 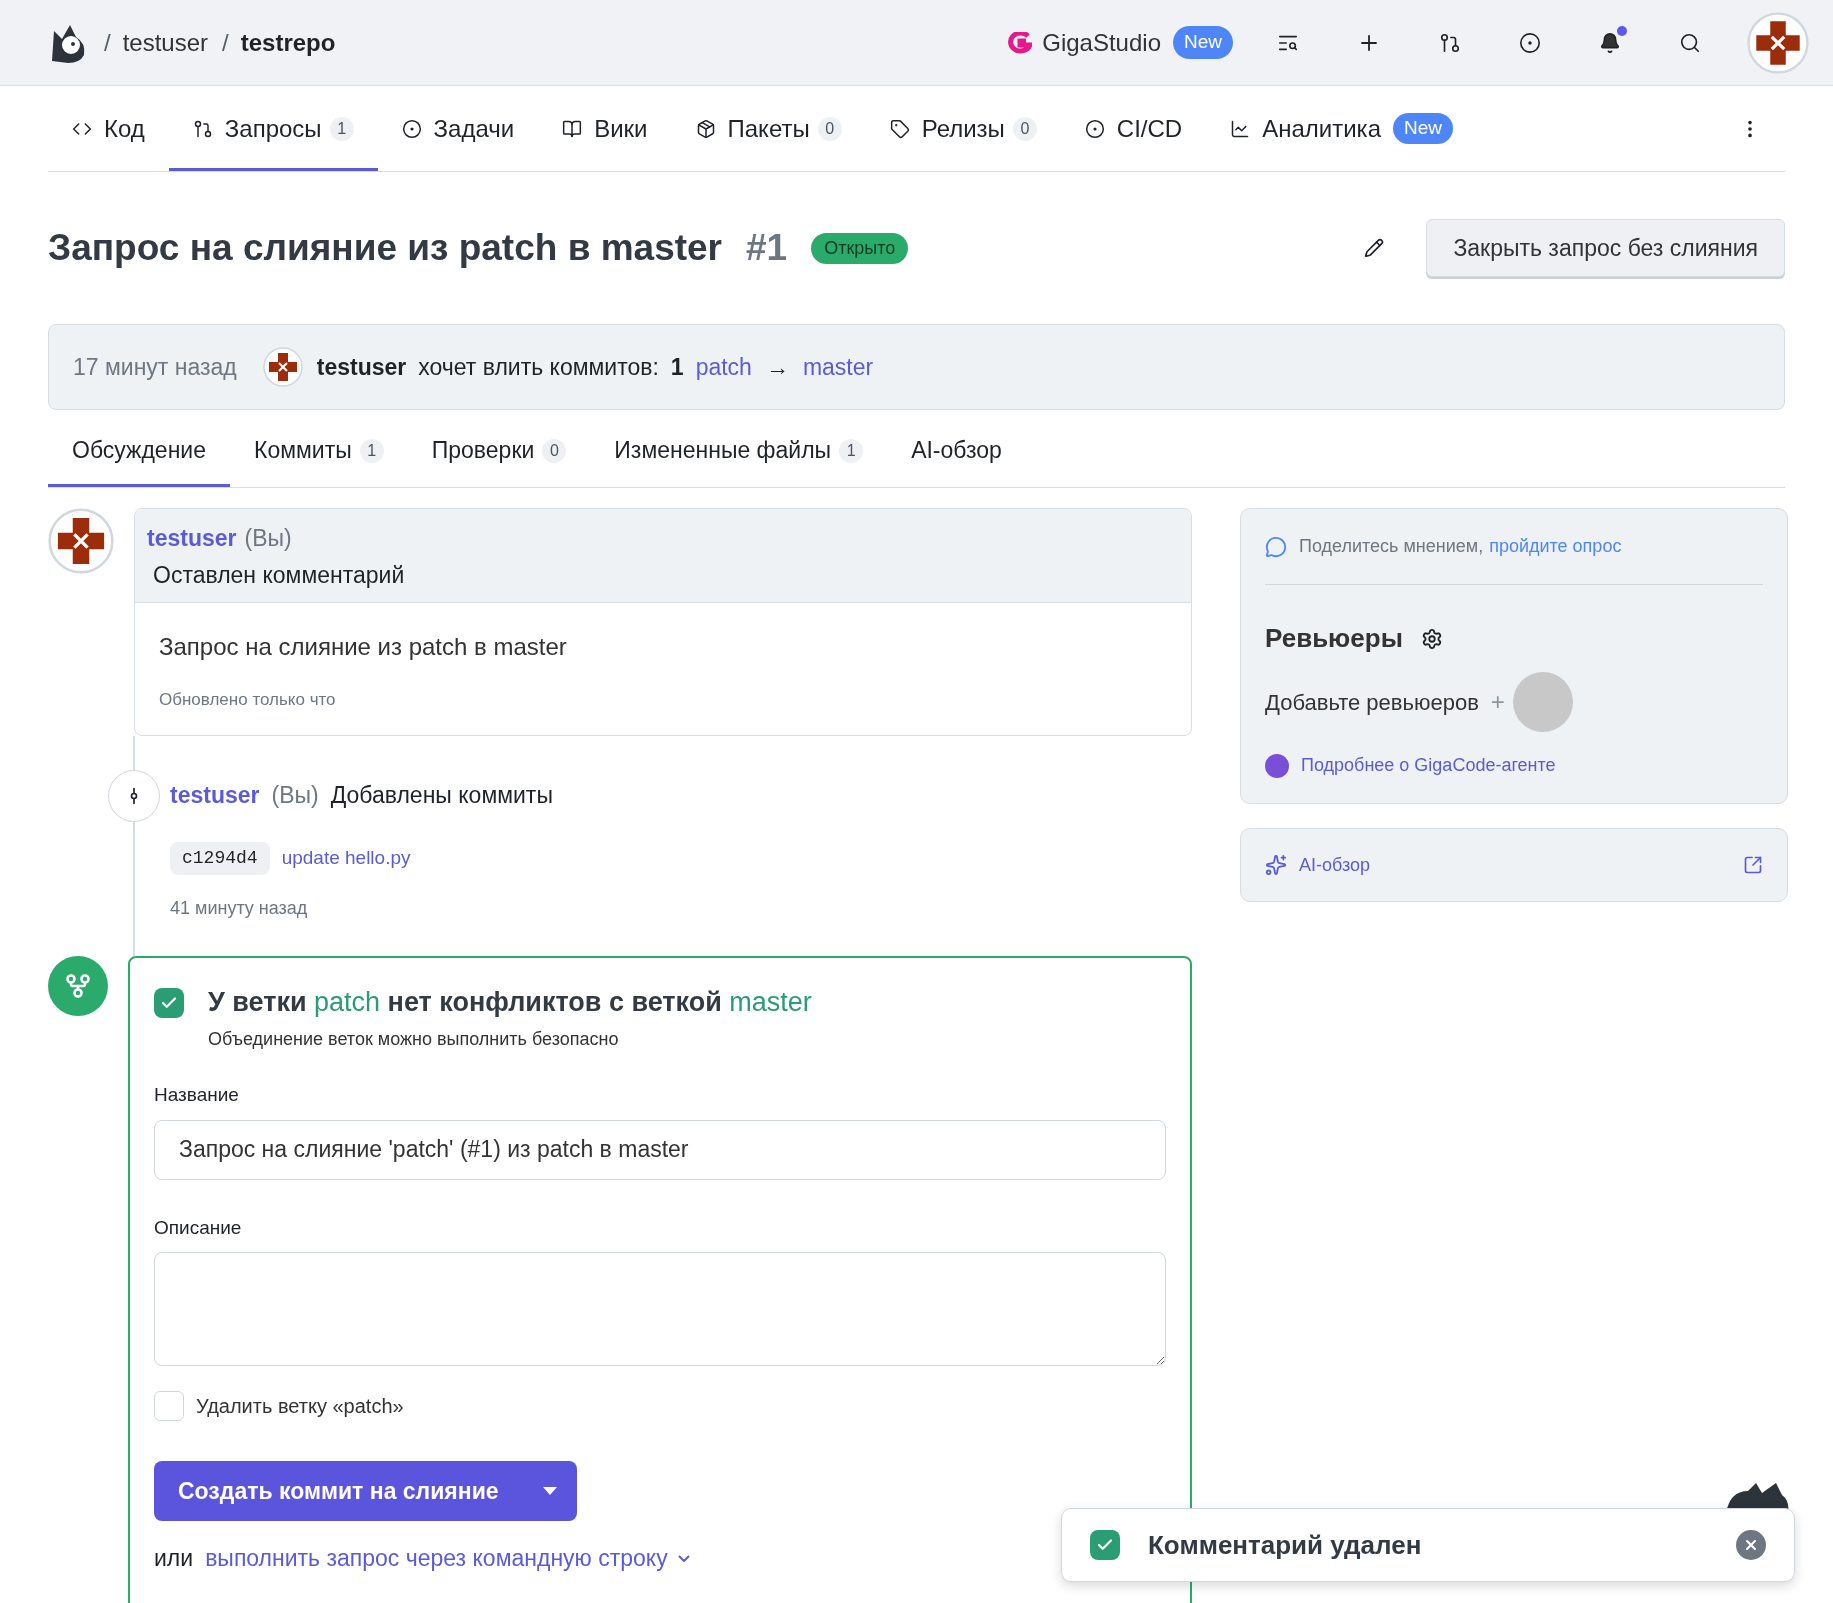 I want to click on feedback-text: Поделитесь мнением,, so click(x=1391, y=546).